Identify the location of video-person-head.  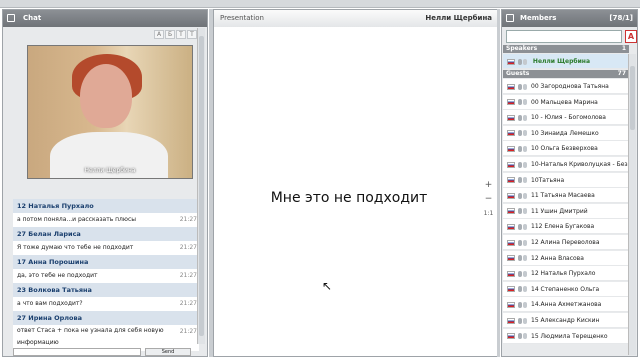
(106, 96).